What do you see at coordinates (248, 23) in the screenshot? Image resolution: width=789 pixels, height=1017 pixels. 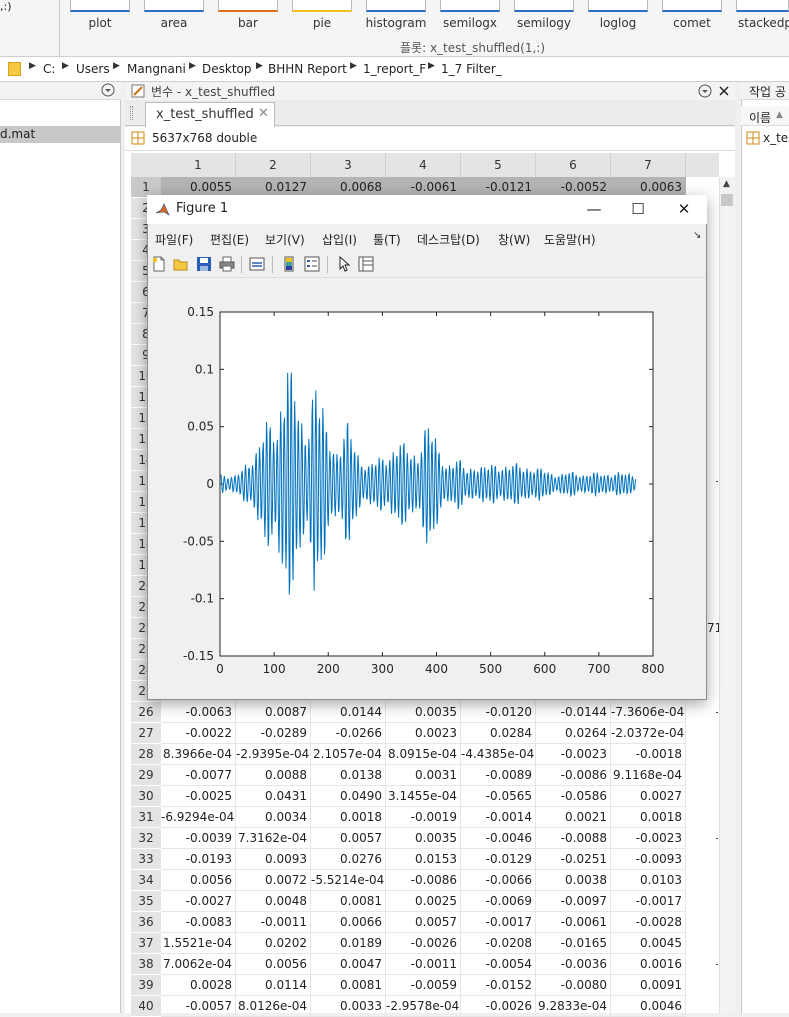 I see `gallery-label-bar: bar` at bounding box center [248, 23].